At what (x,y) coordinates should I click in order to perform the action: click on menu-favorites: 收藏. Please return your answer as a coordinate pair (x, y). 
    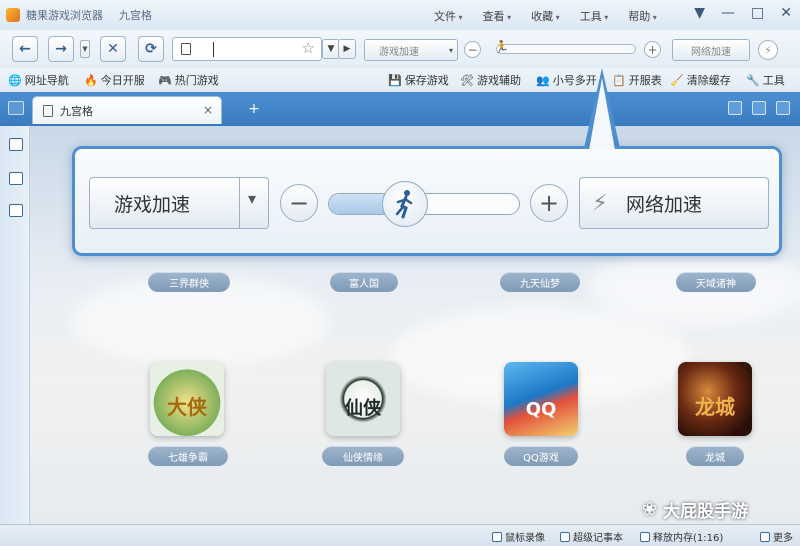
    Looking at the image, I should click on (545, 16).